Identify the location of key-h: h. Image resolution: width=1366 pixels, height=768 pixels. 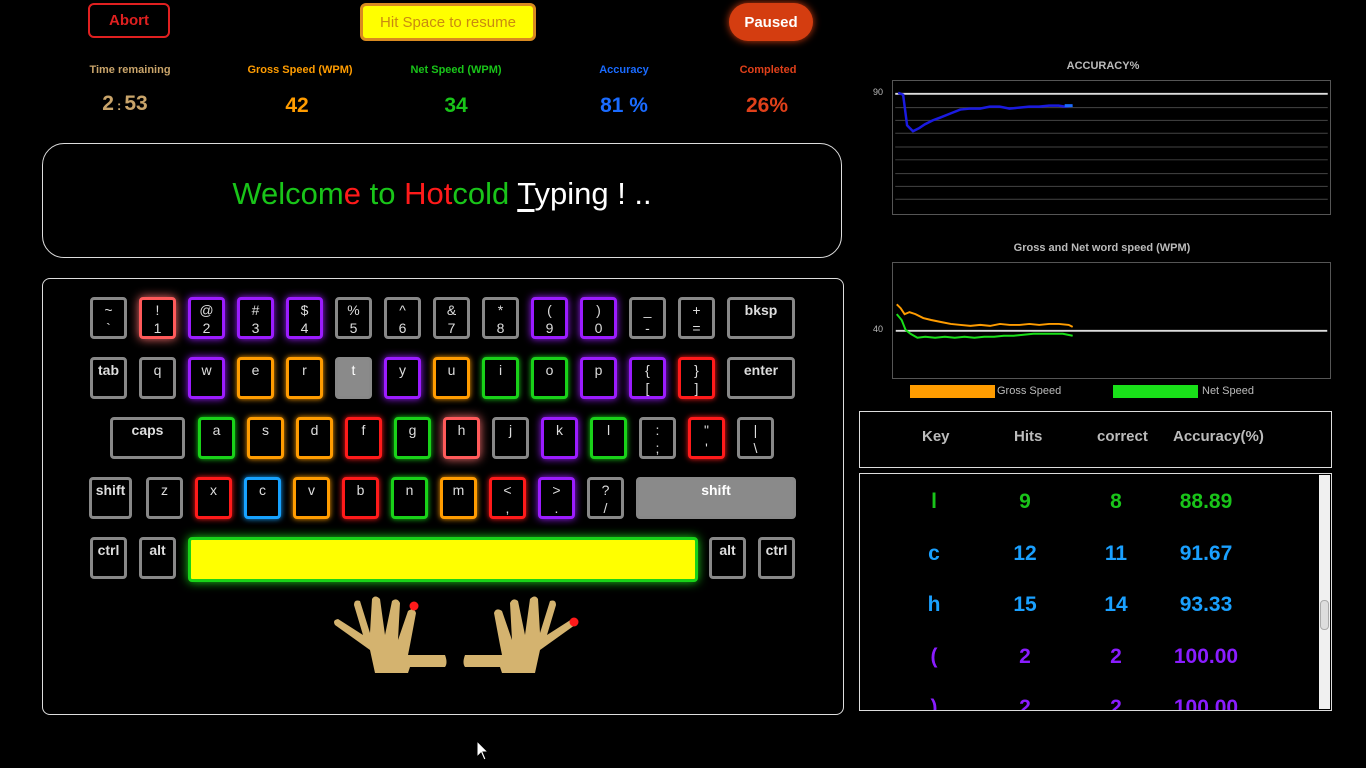
(461, 438).